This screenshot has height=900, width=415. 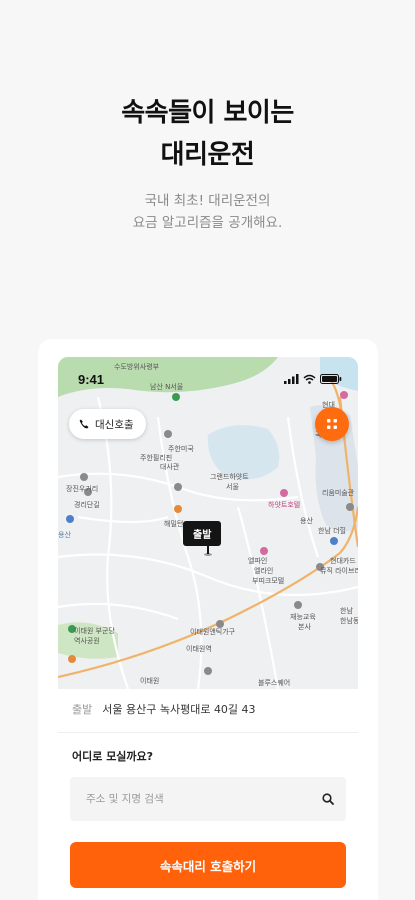 What do you see at coordinates (94, 631) in the screenshot?
I see `map-label: 이태원 부군당` at bounding box center [94, 631].